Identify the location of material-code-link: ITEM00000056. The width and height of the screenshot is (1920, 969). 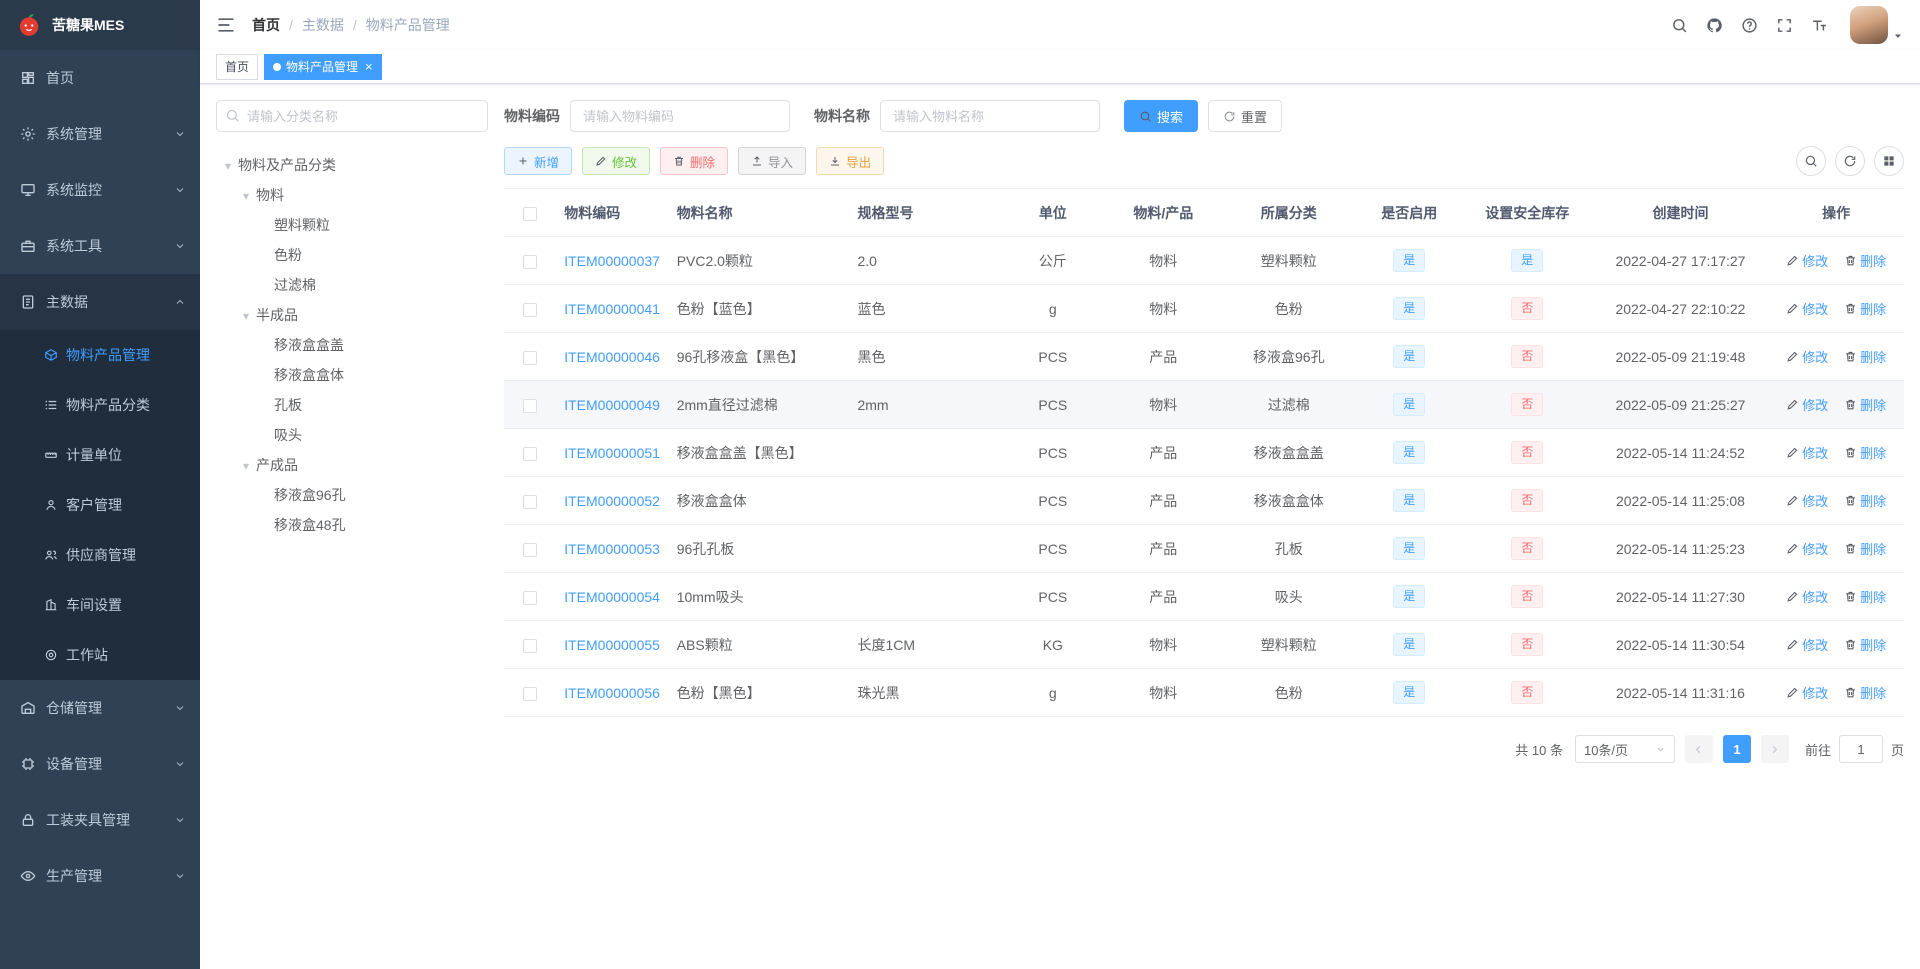
(612, 693).